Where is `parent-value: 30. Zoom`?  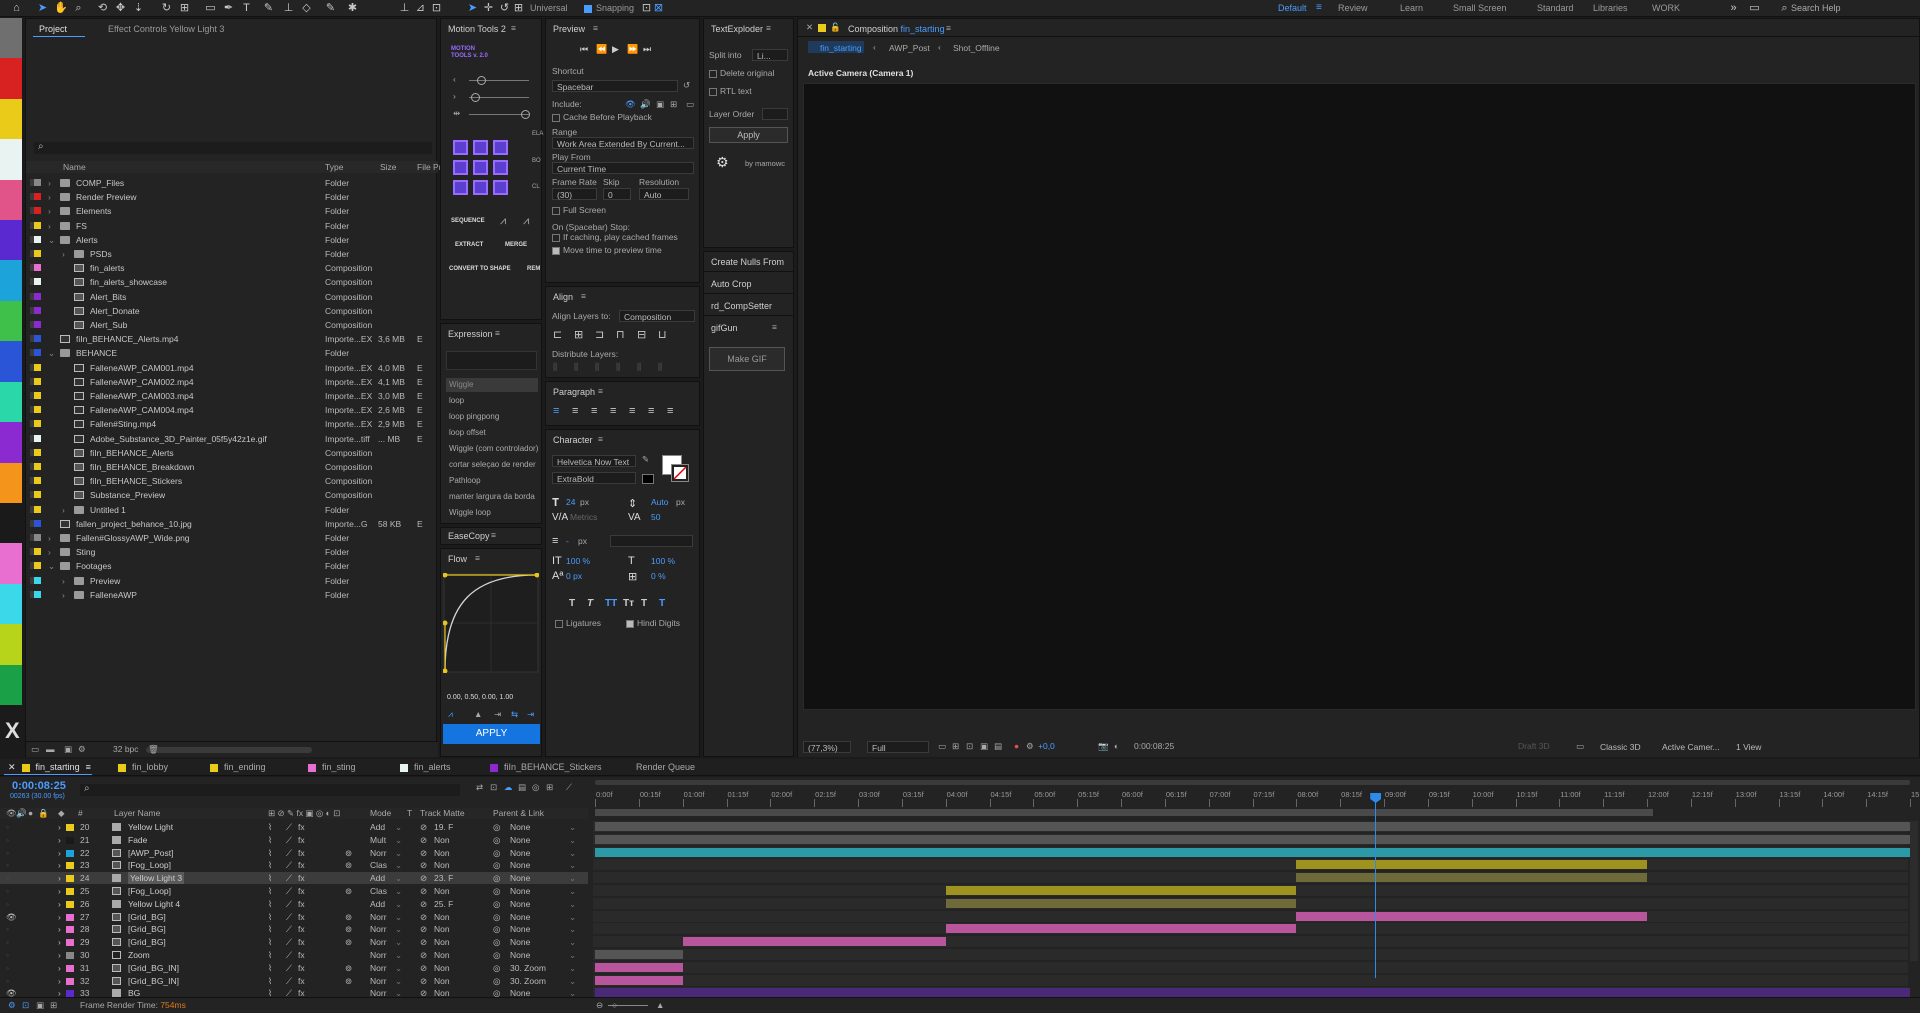 parent-value: 30. Zoom is located at coordinates (528, 968).